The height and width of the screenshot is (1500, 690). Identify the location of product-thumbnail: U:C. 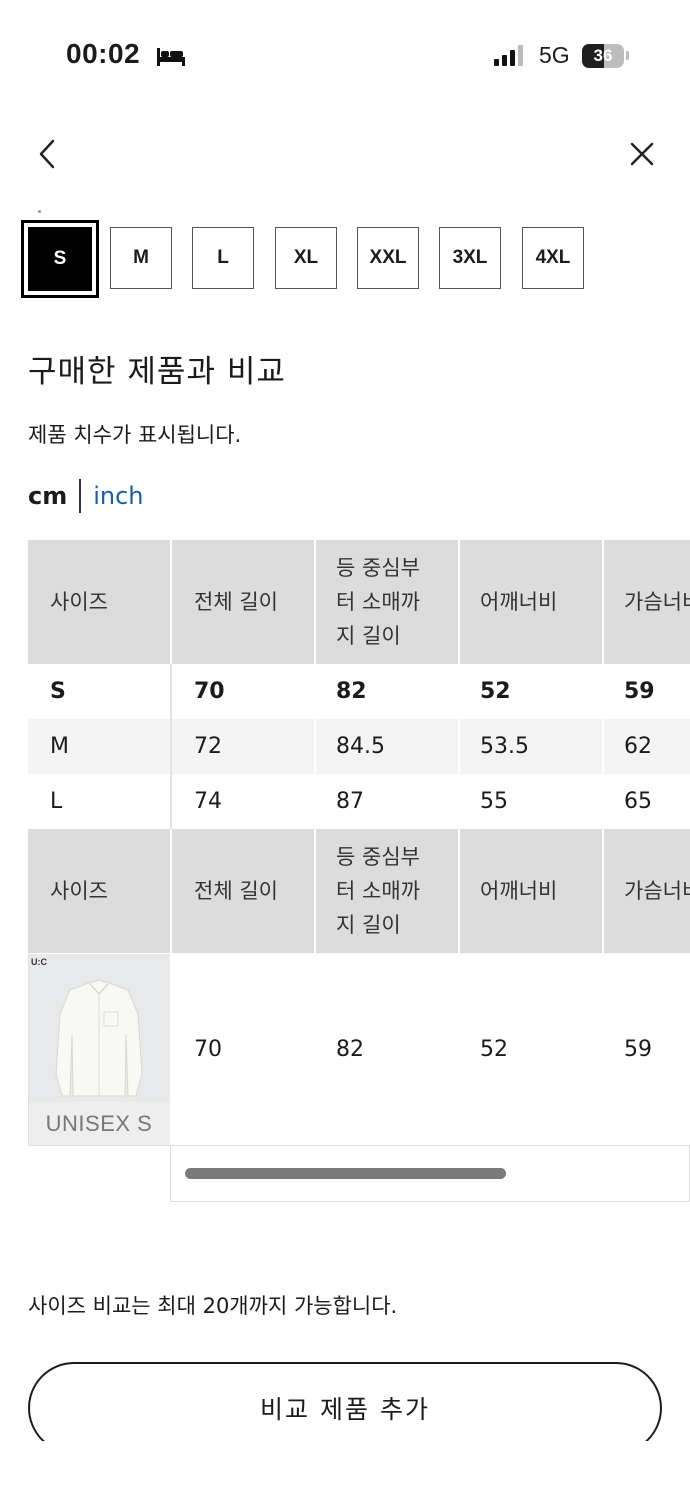
(99, 1028).